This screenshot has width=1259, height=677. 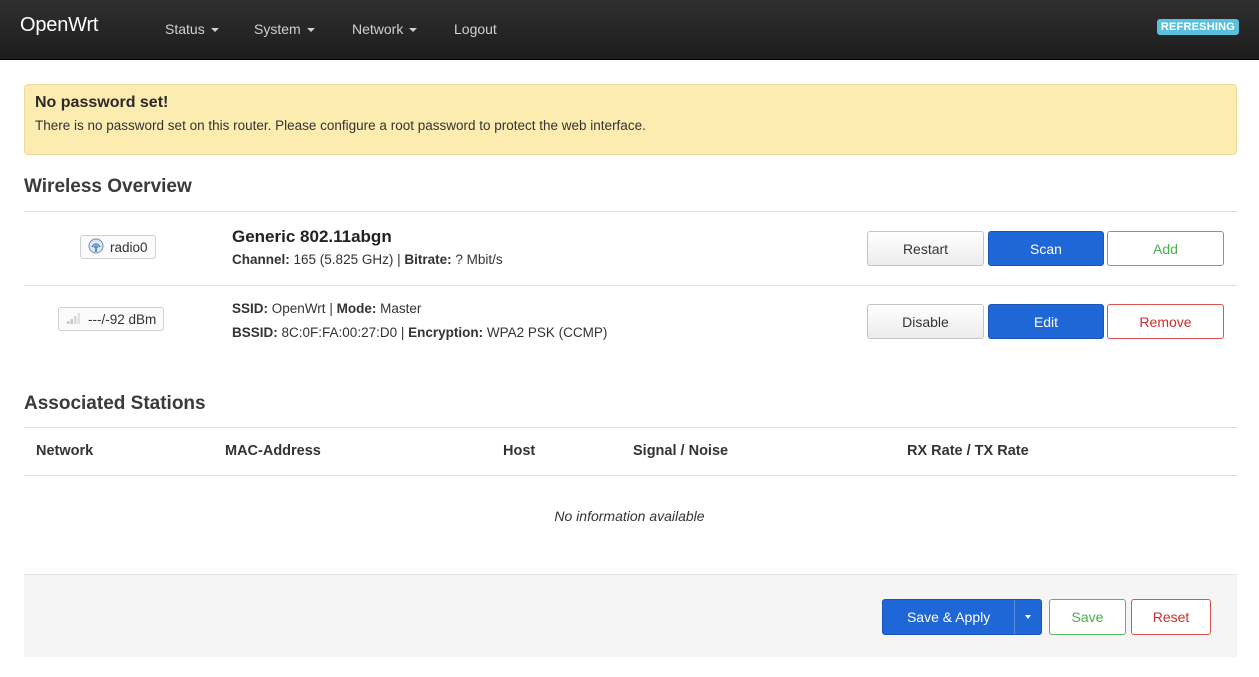 I want to click on signal-badge-label: ---/-92 dBm, so click(x=122, y=319).